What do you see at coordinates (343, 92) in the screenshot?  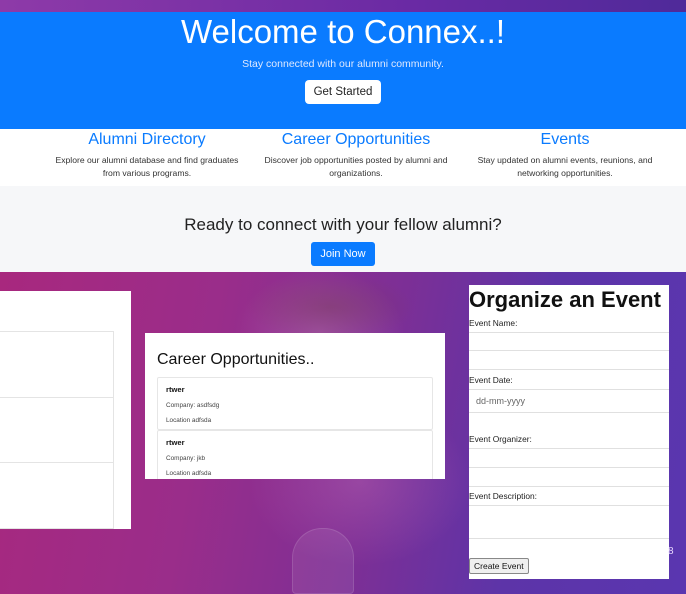 I see `get-started-button: Get Started` at bounding box center [343, 92].